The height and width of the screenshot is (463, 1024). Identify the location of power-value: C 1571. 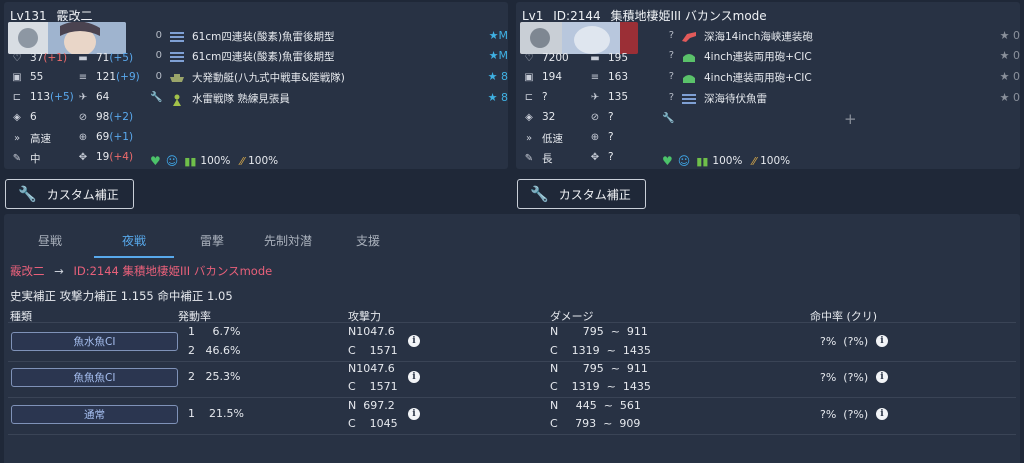
(373, 386).